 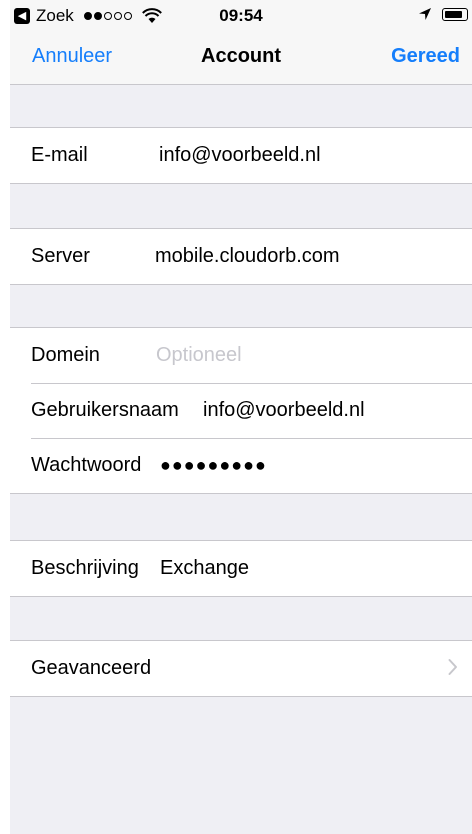 What do you see at coordinates (60, 256) in the screenshot?
I see `server-label: Server` at bounding box center [60, 256].